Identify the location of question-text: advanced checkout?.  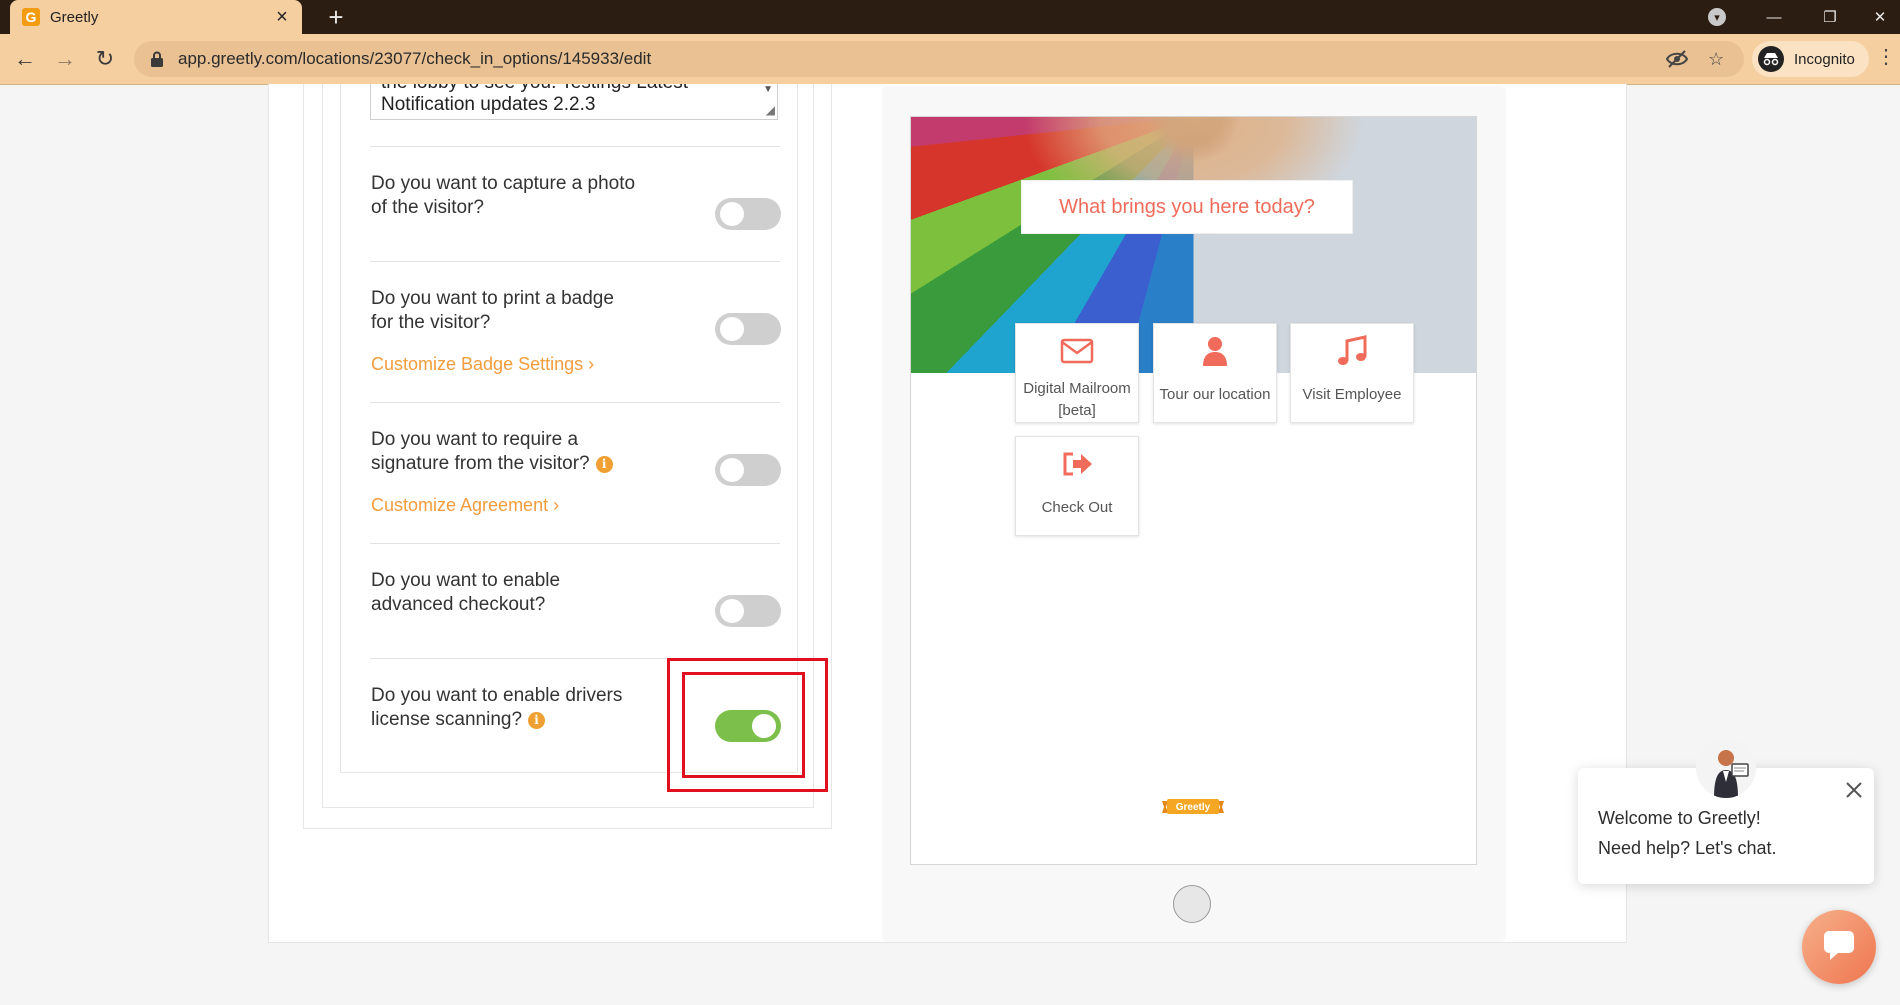
(458, 604).